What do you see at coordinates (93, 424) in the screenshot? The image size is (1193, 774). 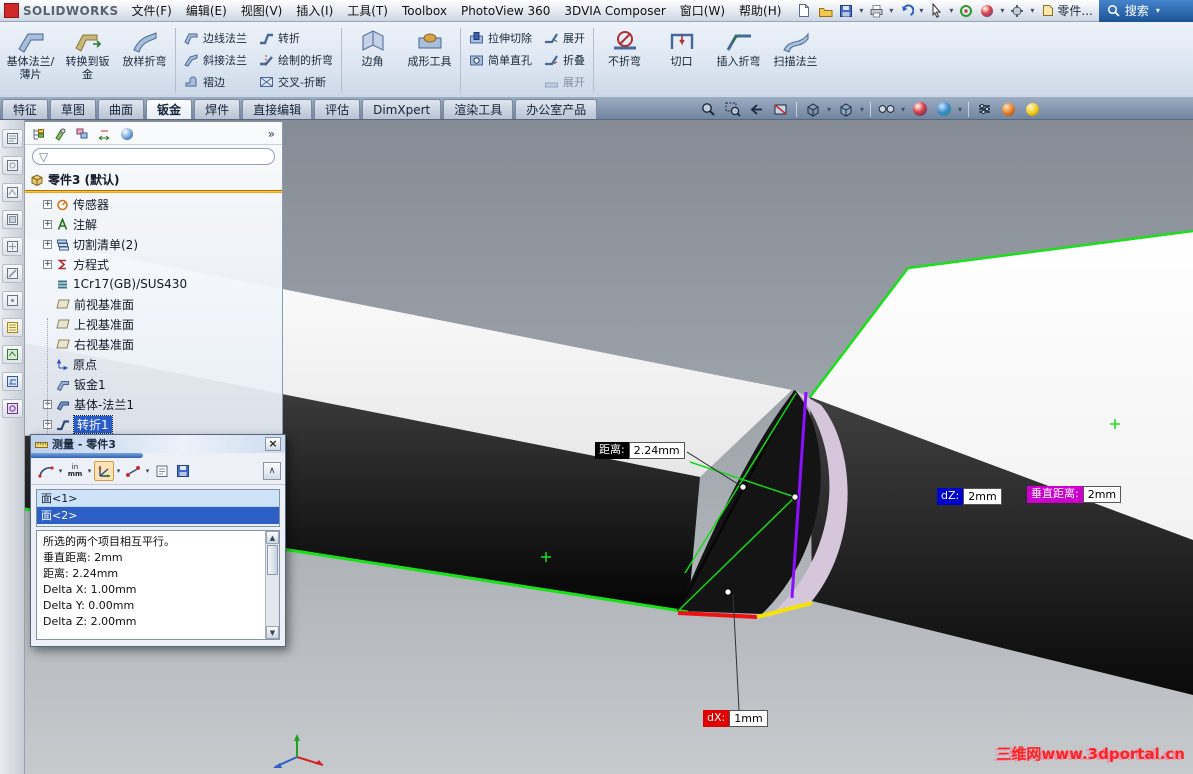 I see `tree-item-jog1-label: 转折1` at bounding box center [93, 424].